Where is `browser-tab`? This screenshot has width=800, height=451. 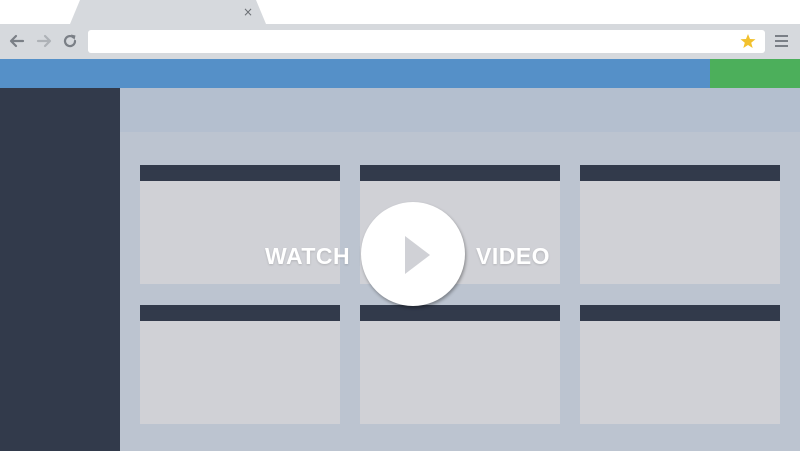 browser-tab is located at coordinates (168, 12).